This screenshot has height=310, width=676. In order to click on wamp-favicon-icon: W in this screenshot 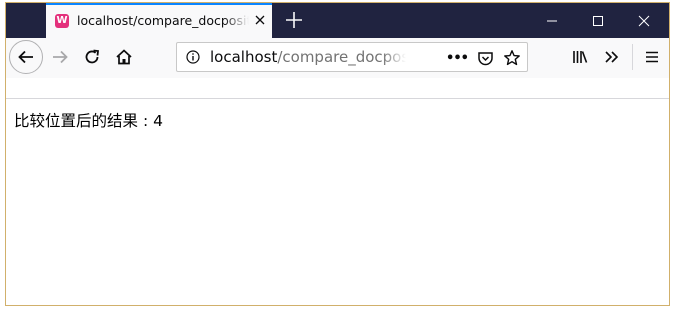, I will do `click(62, 21)`.